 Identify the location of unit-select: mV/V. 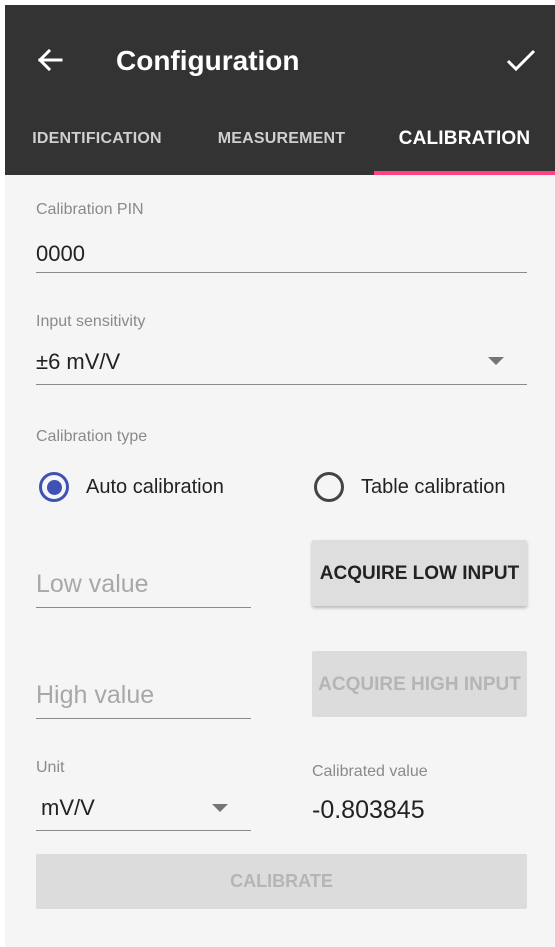
(68, 808).